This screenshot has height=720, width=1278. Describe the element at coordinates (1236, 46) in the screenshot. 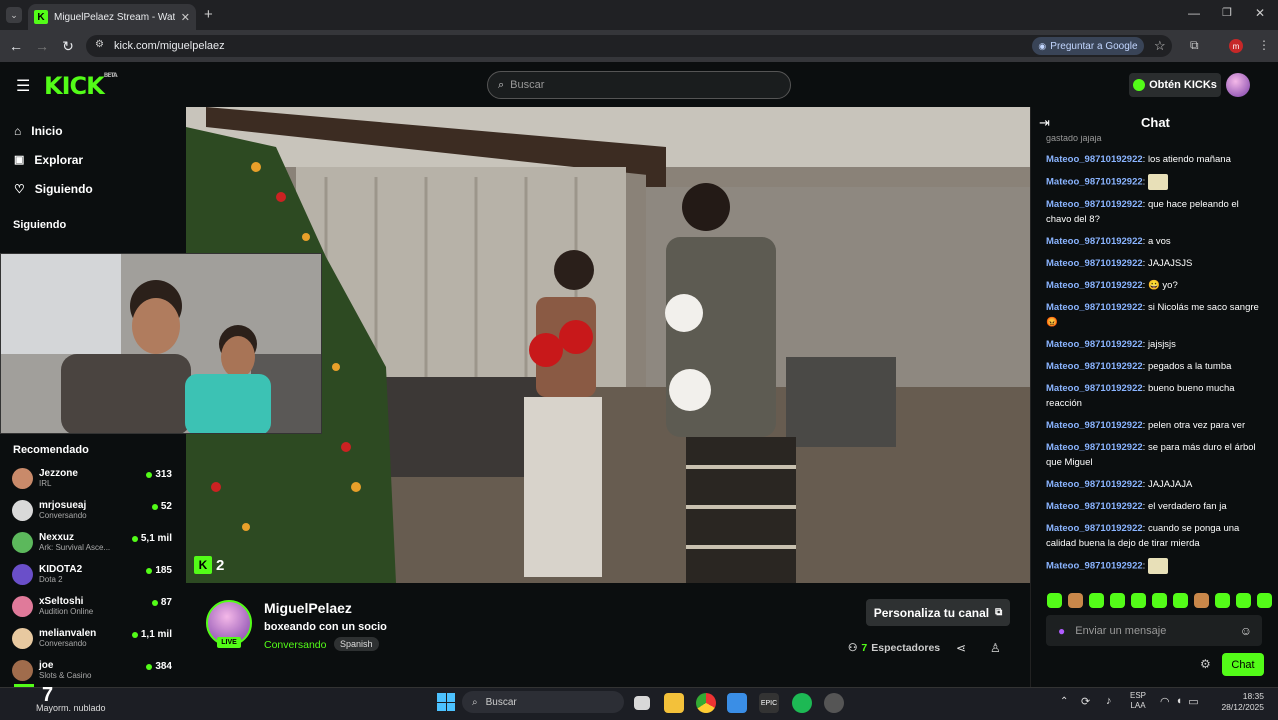

I see `profile-icon: m` at that location.